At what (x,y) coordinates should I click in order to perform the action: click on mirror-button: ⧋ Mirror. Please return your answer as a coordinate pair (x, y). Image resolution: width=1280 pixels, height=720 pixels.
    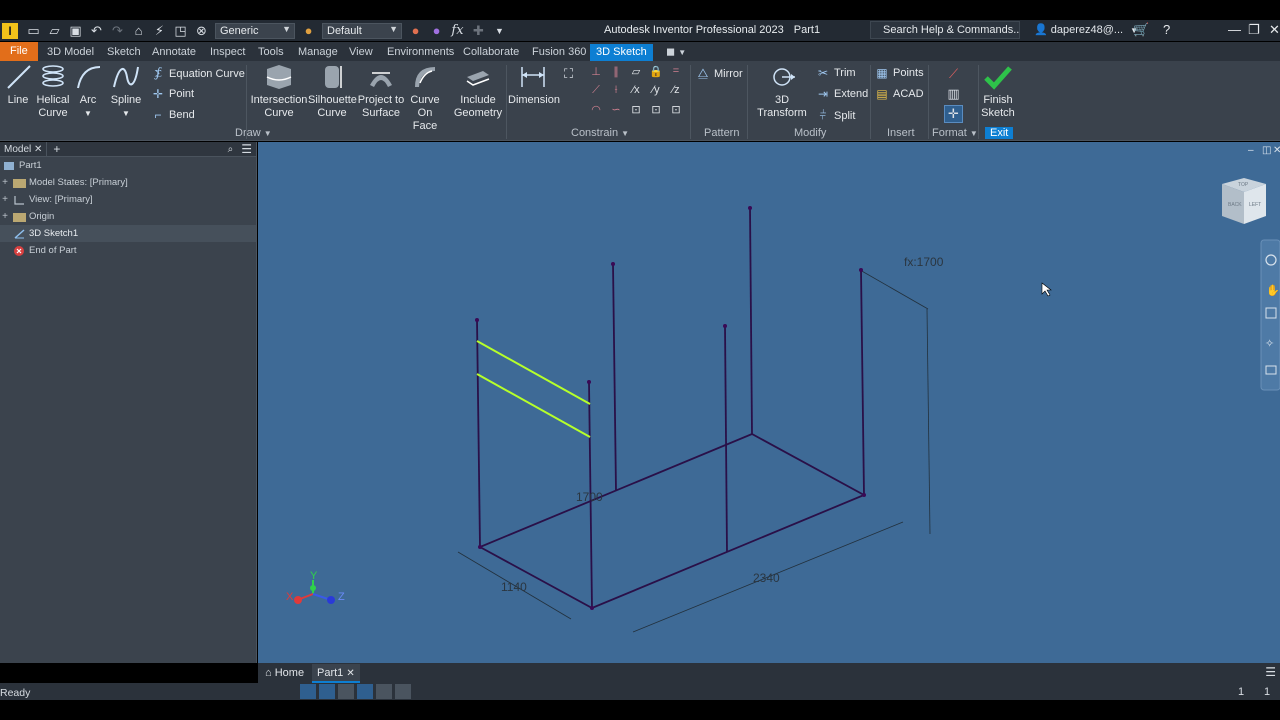
    Looking at the image, I should click on (720, 73).